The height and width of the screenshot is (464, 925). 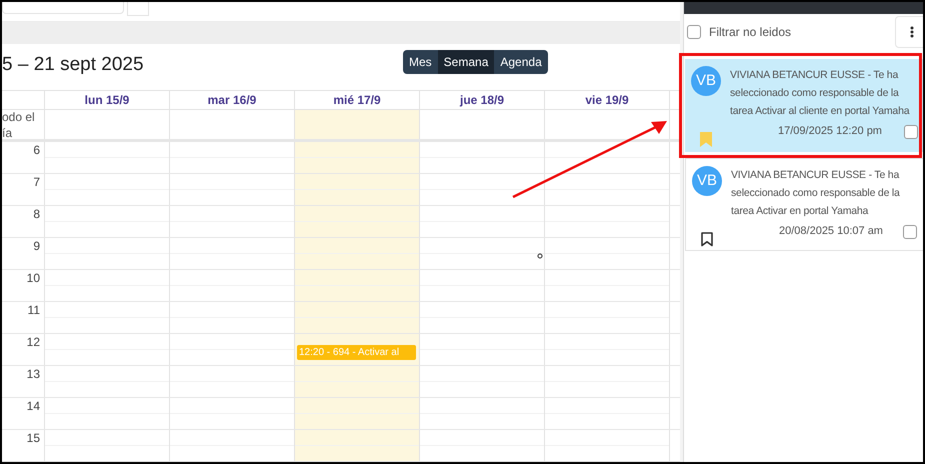 What do you see at coordinates (521, 62) in the screenshot?
I see `view-tab: Agenda` at bounding box center [521, 62].